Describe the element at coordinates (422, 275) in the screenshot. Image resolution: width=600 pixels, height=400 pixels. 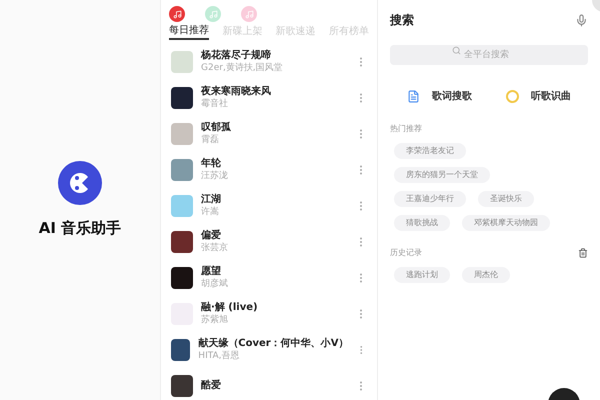
I see `history-tag: 逃跑计划` at that location.